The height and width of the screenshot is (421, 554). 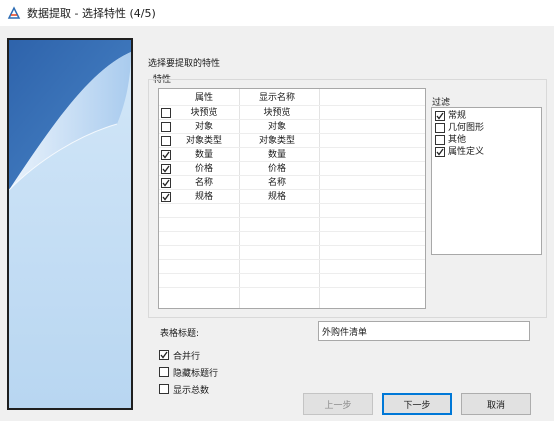 I want to click on table-row: 规格 规格, so click(x=292, y=197).